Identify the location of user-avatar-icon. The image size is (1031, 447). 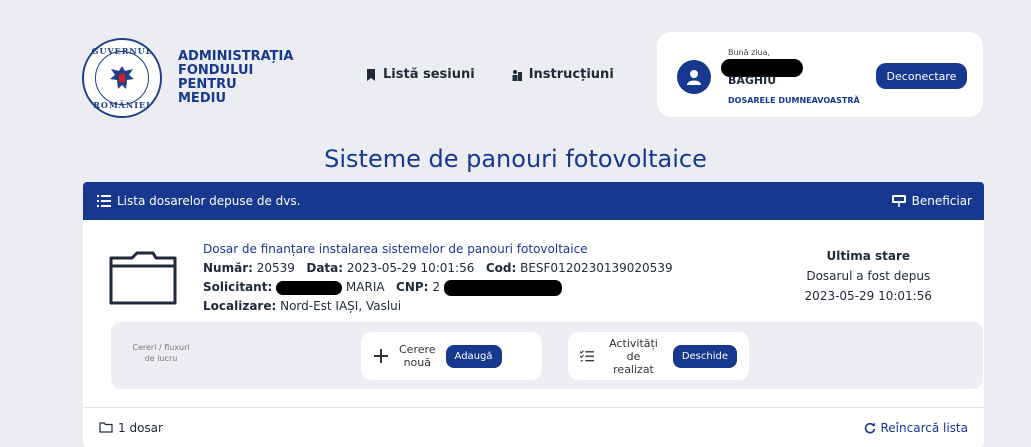
(694, 77).